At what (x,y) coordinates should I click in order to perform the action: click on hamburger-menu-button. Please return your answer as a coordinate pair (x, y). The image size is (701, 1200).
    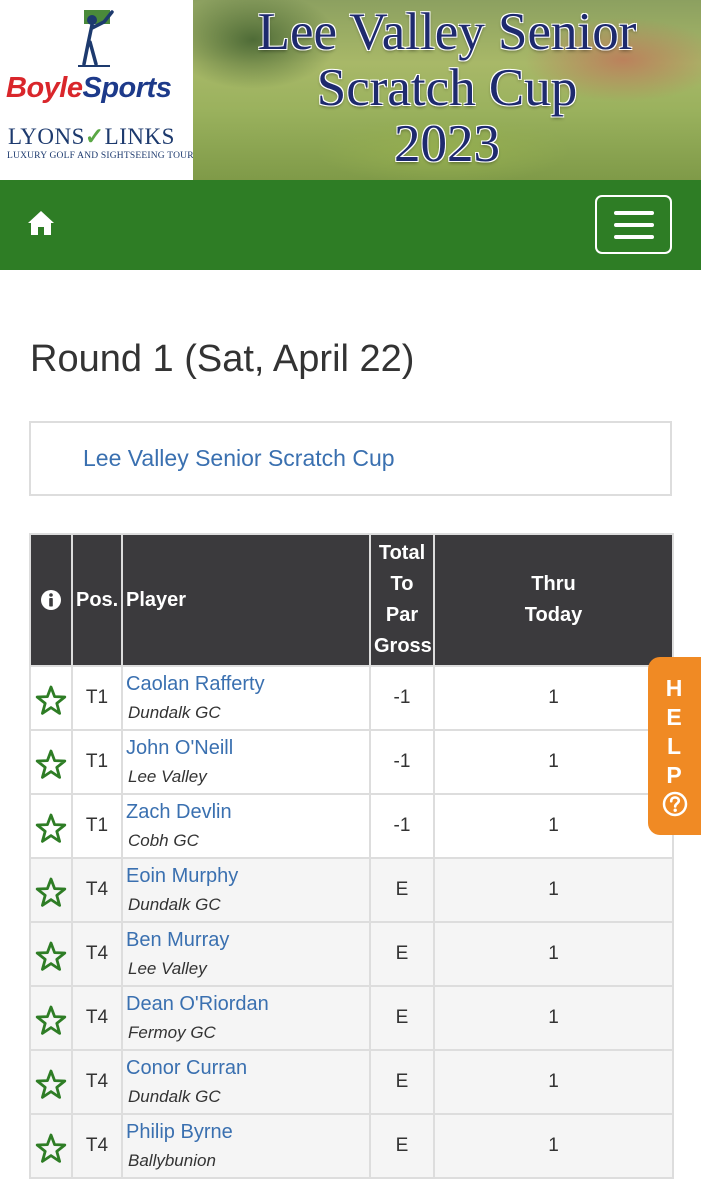
    Looking at the image, I should click on (633, 224).